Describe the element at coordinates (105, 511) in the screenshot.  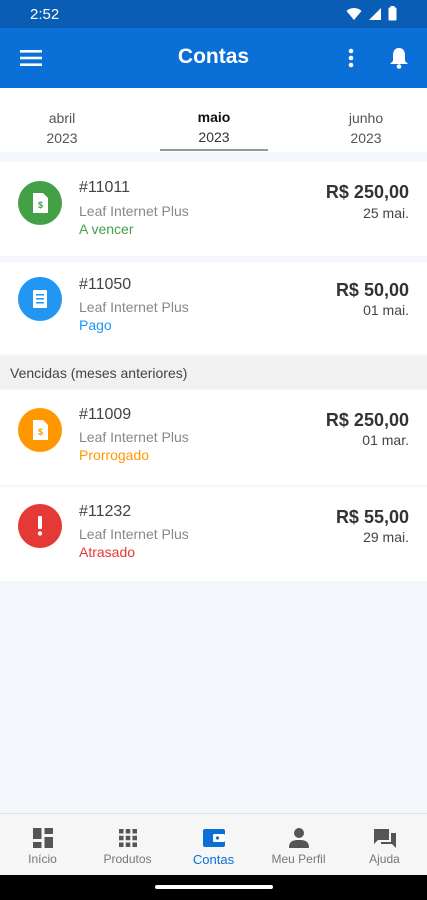
I see `bill-id: #11232` at that location.